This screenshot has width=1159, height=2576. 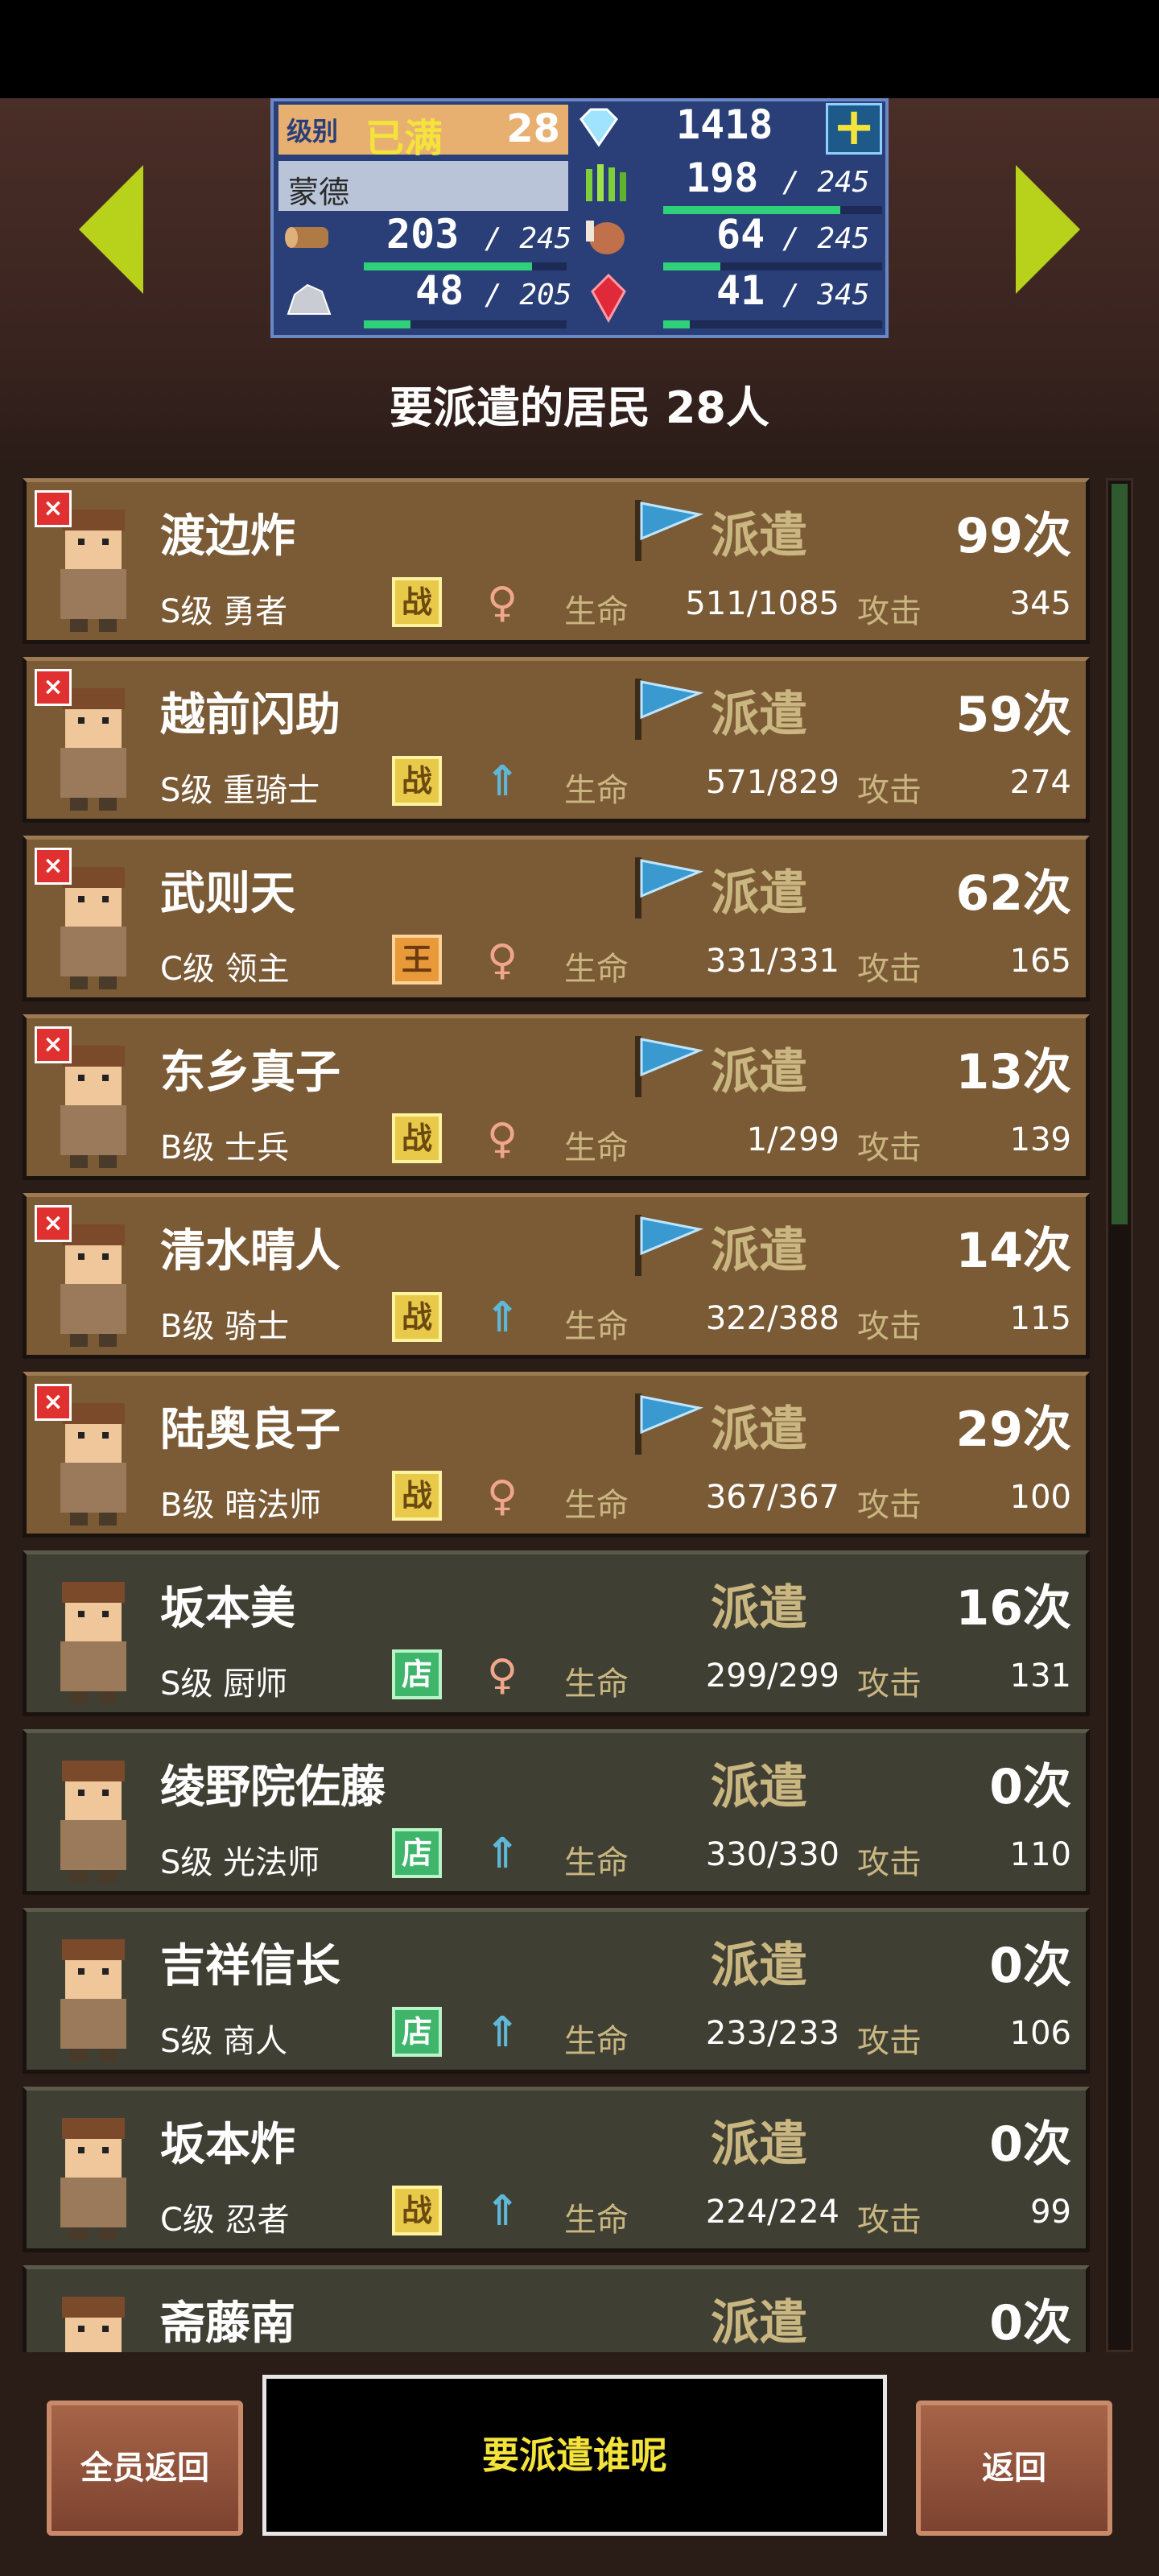 What do you see at coordinates (556, 1812) in the screenshot?
I see `resident-row: 绫野院佐藤 派遣 0次 S级 光法师 店 ⇑ 生命 330/330 攻击 110` at bounding box center [556, 1812].